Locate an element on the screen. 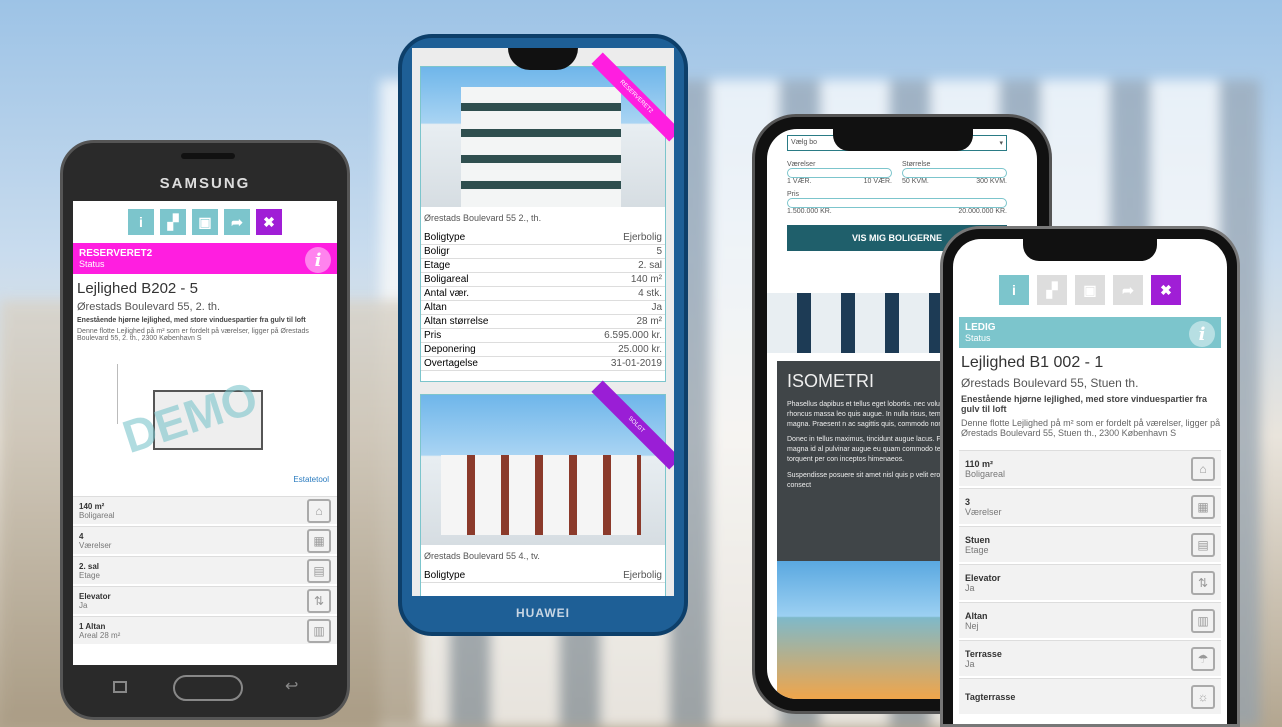 The height and width of the screenshot is (727, 1282). price-max: 20.000.000 KR. is located at coordinates (982, 211).